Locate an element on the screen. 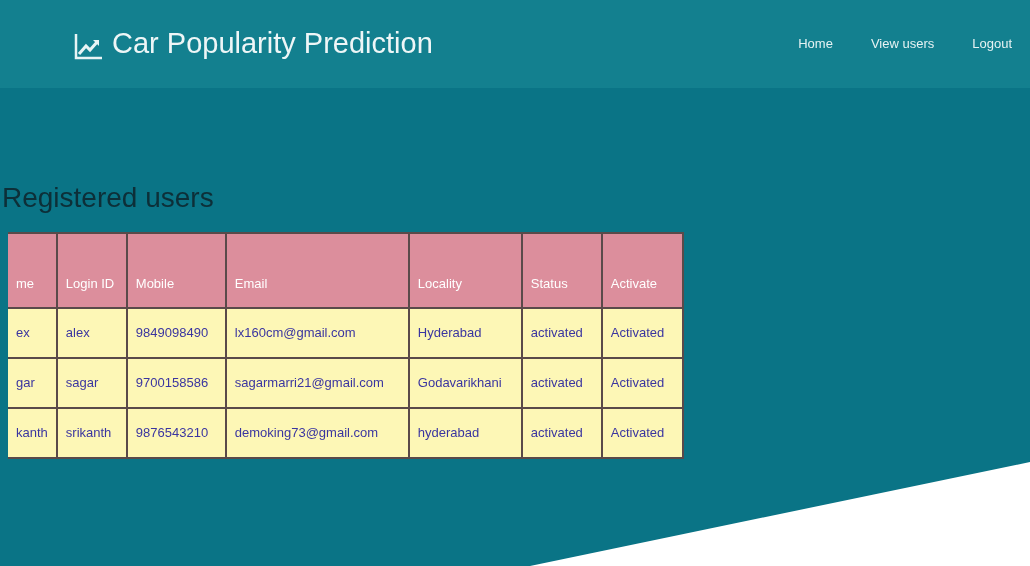  table-cell: alex is located at coordinates (91, 333).